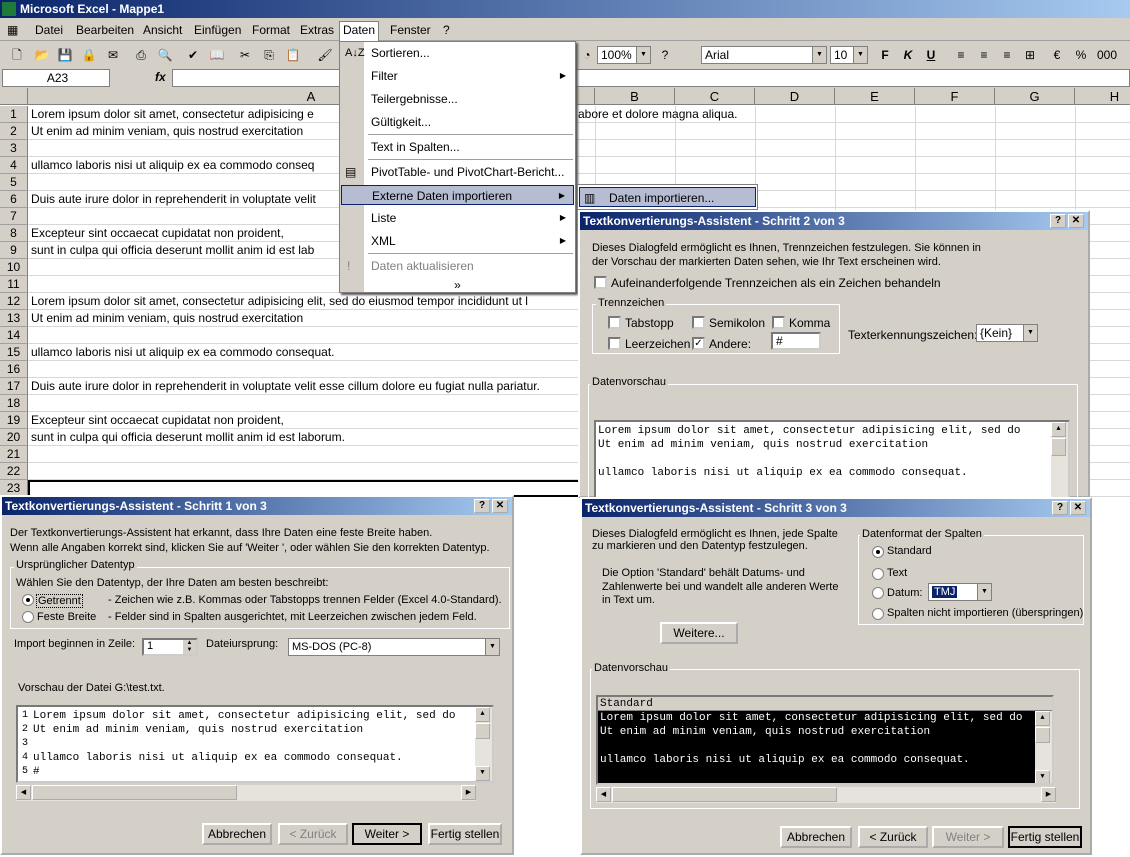 The width and height of the screenshot is (1130, 857). What do you see at coordinates (217, 30) in the screenshot?
I see `menu-einfuegen: Einfügen` at bounding box center [217, 30].